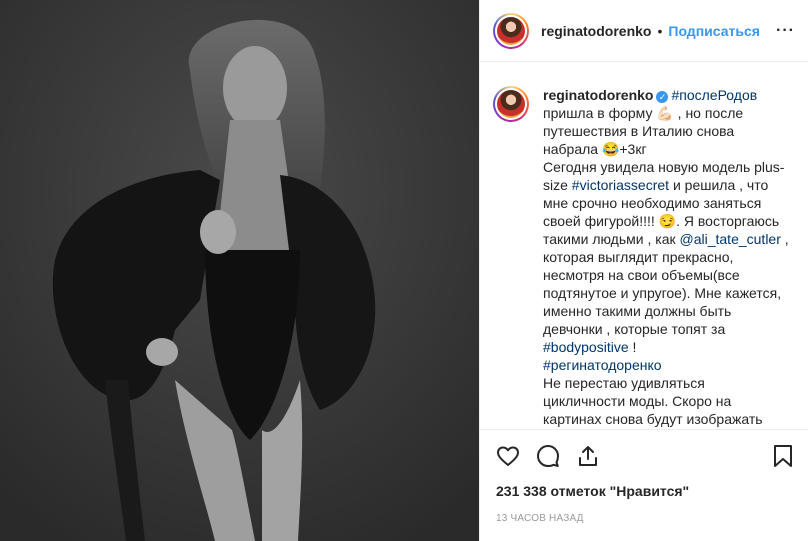  I want to click on post-timestamp: 13 ЧАСОВ НАЗАД, so click(644, 523).